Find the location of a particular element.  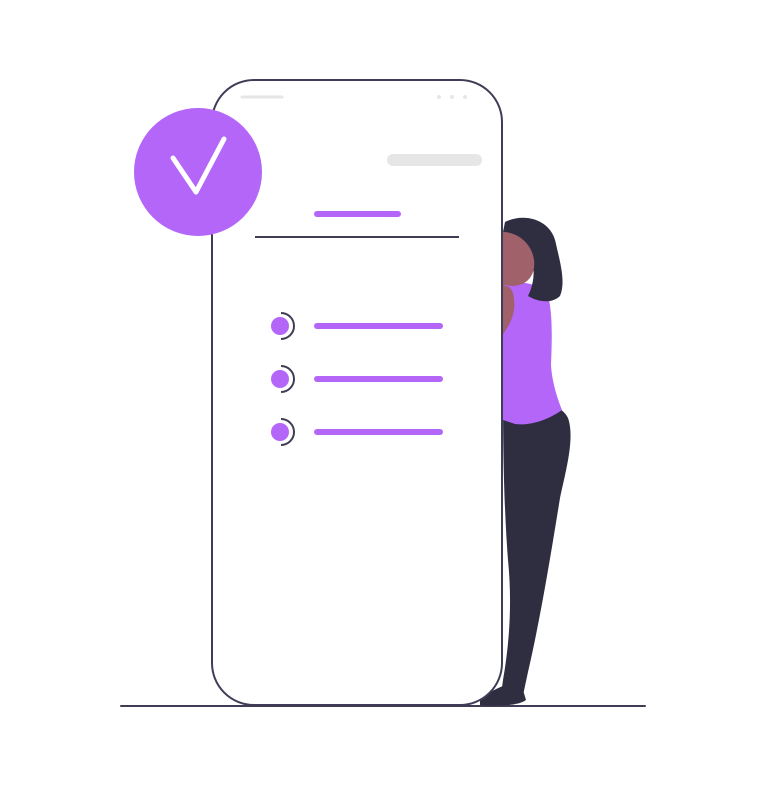

check-badge-circle is located at coordinates (198, 172).